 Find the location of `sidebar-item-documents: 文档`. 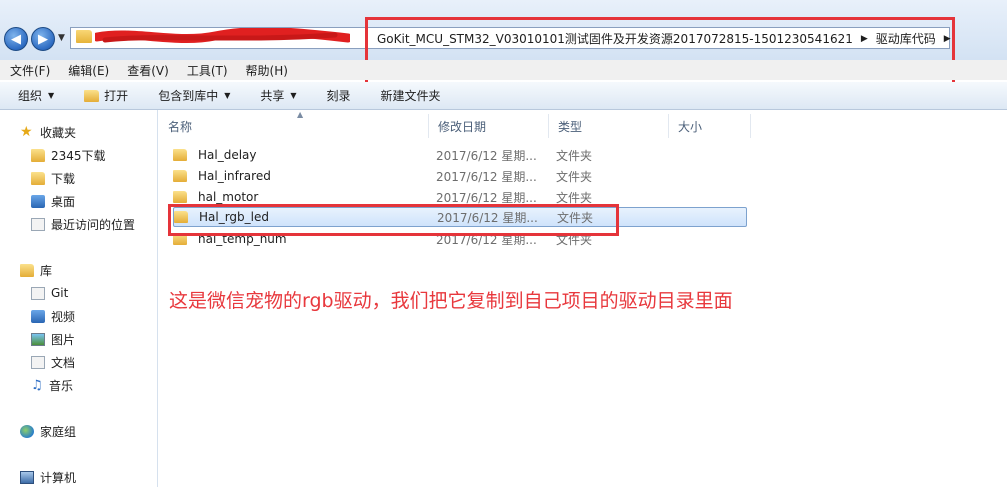

sidebar-item-documents: 文档 is located at coordinates (53, 362).